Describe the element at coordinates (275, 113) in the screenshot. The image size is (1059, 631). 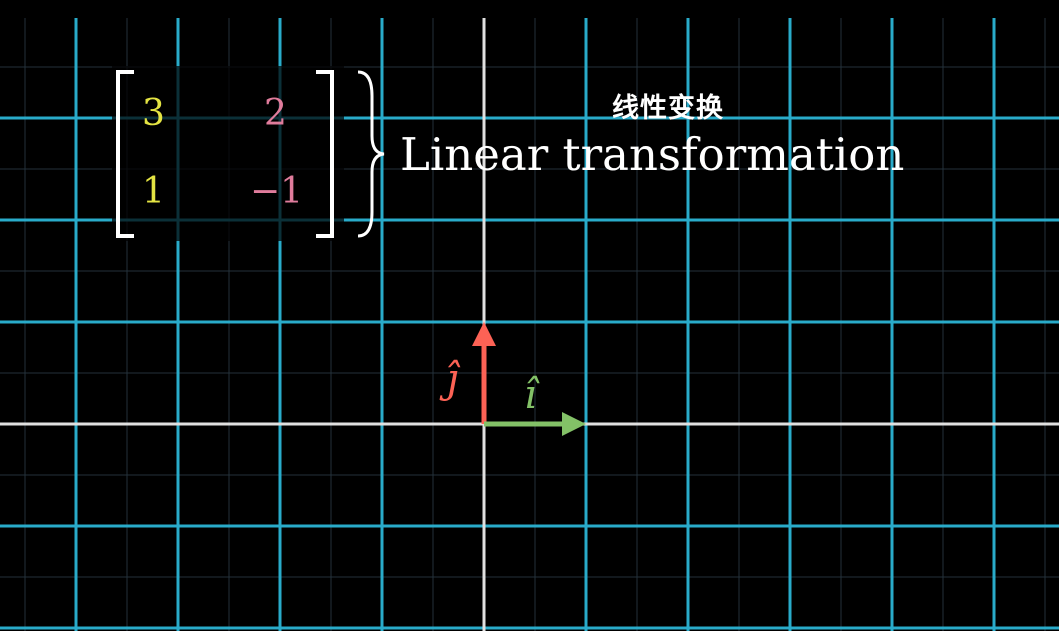
I see `matrix-cell-a12: 2` at that location.